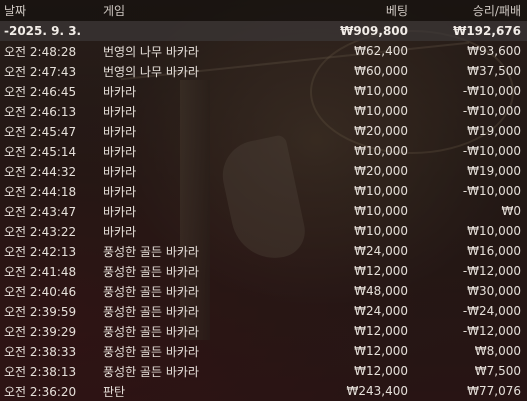 This screenshot has width=527, height=401. I want to click on row-time: 오전 2:41:48, so click(40, 271).